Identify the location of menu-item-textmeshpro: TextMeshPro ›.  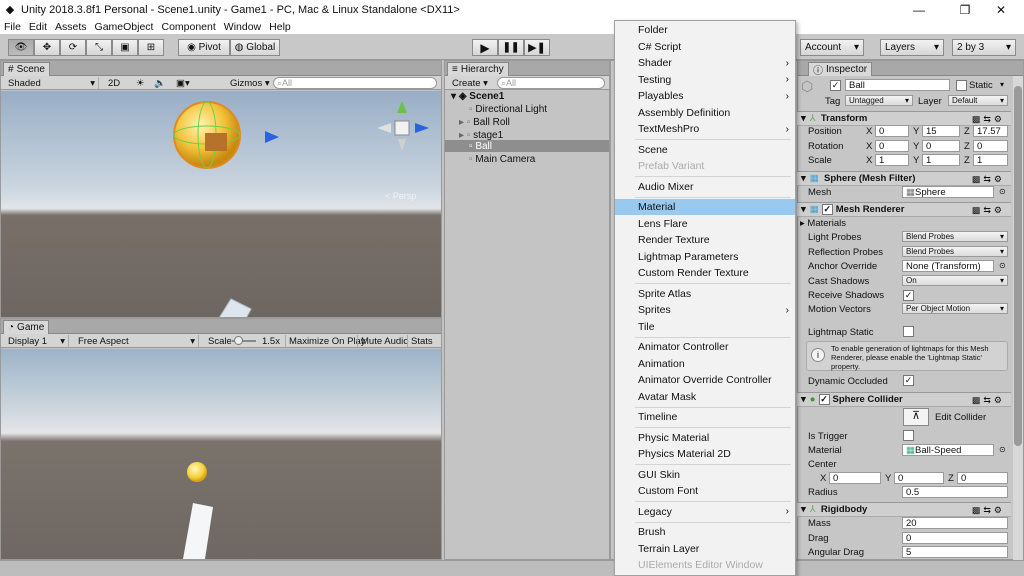
(705, 129).